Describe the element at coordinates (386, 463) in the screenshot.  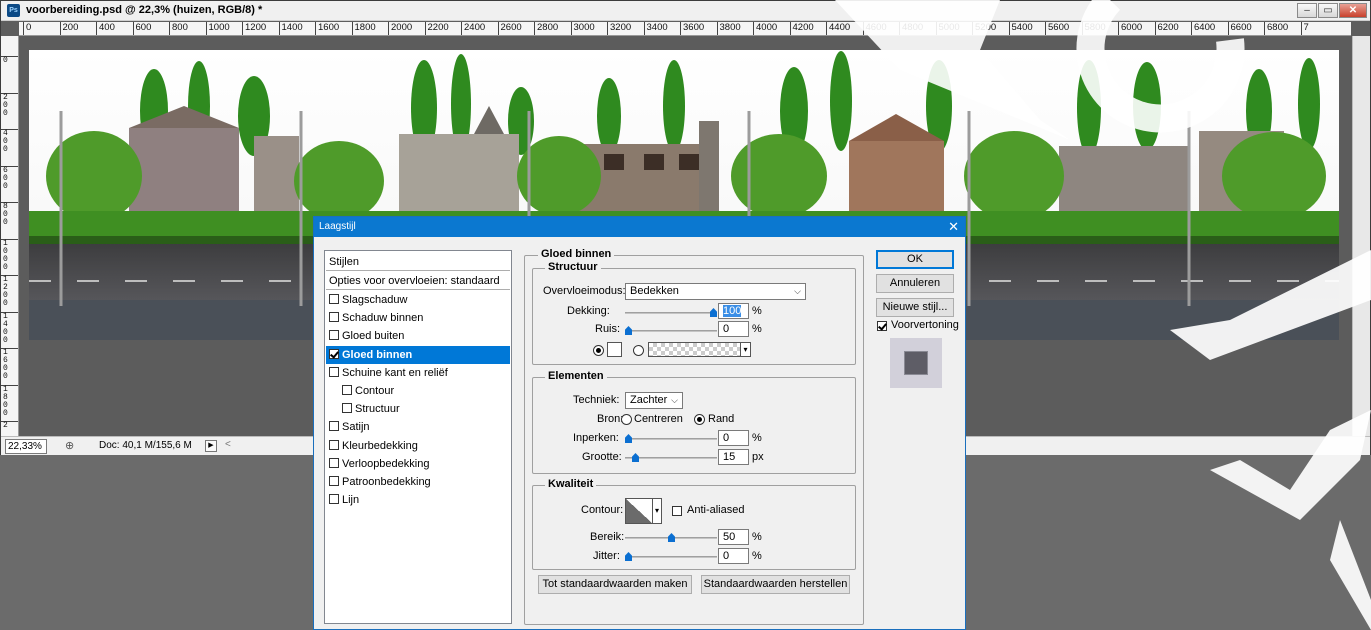
I see `style-item-label: Verloopbedekking` at that location.